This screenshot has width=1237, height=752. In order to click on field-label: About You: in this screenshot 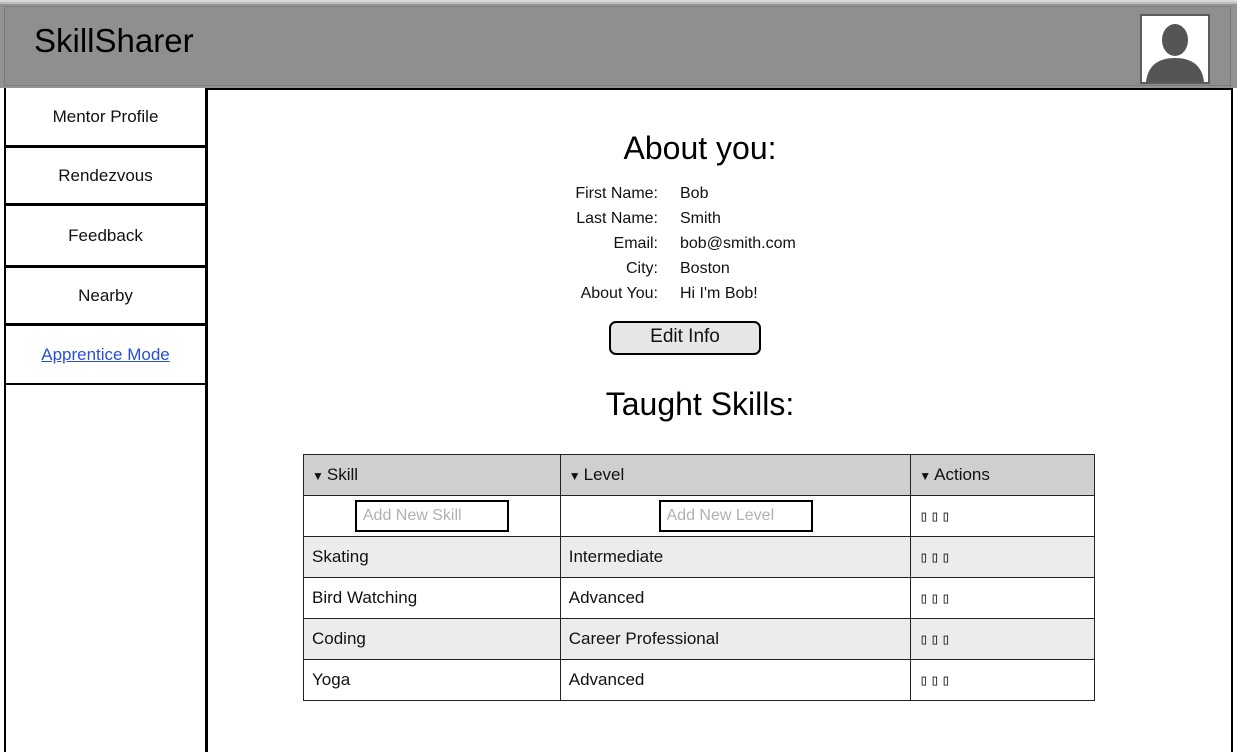, I will do `click(619, 293)`.